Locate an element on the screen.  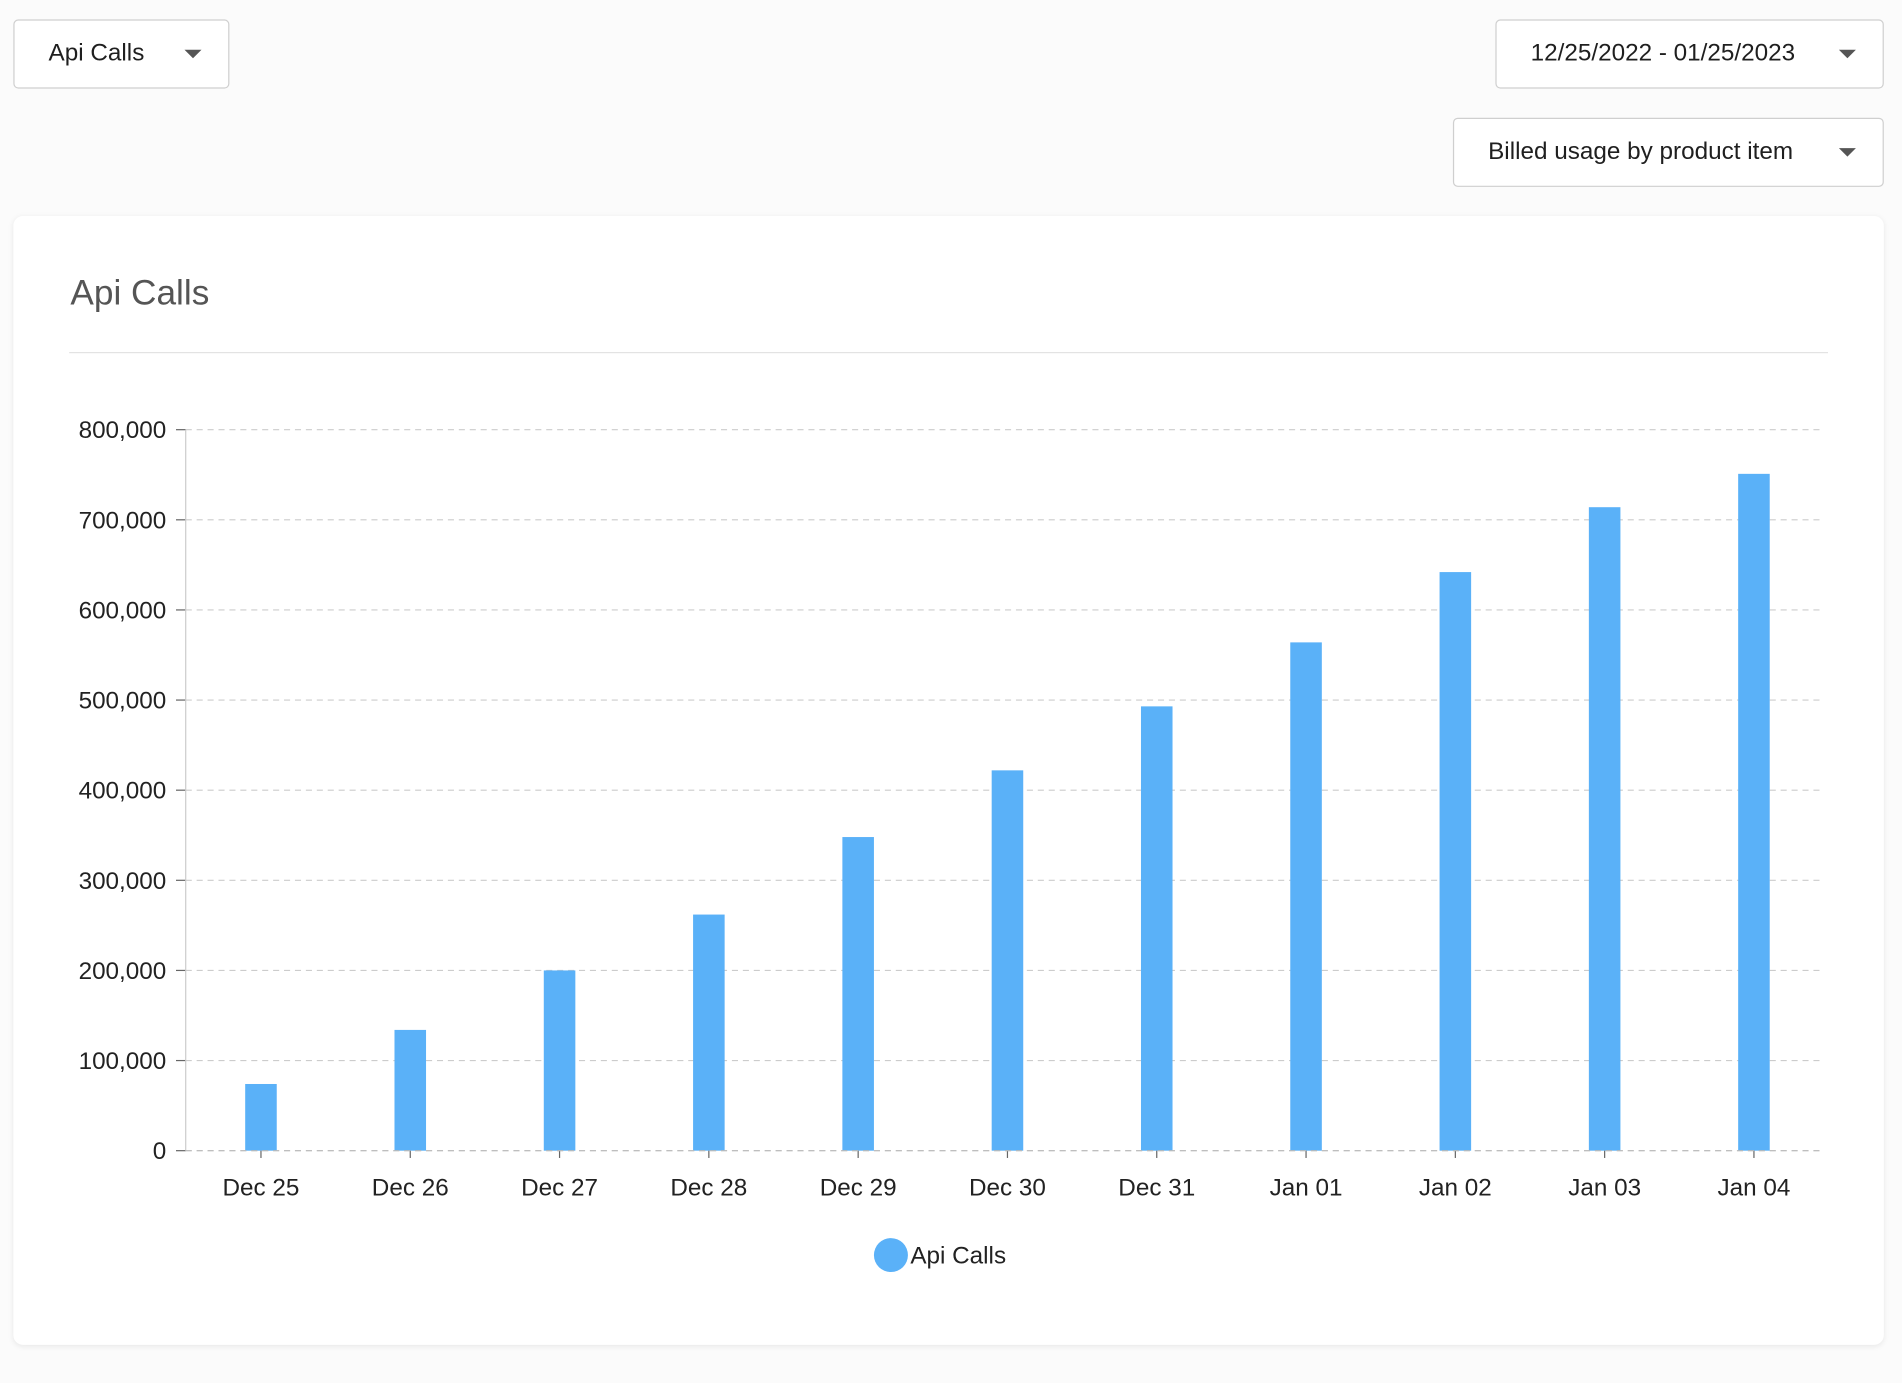
y-tick-label: 200,000 is located at coordinates (123, 971).